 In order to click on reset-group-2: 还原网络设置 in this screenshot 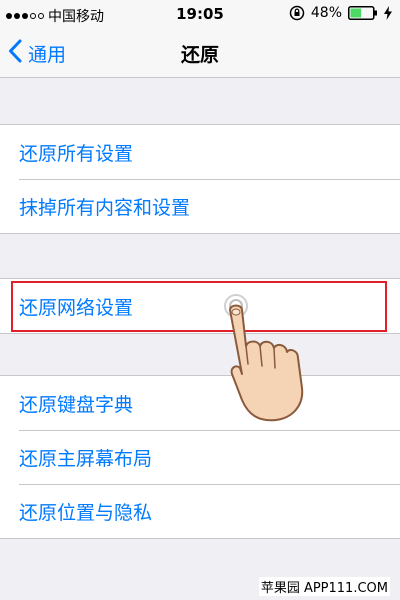, I will do `click(200, 306)`.